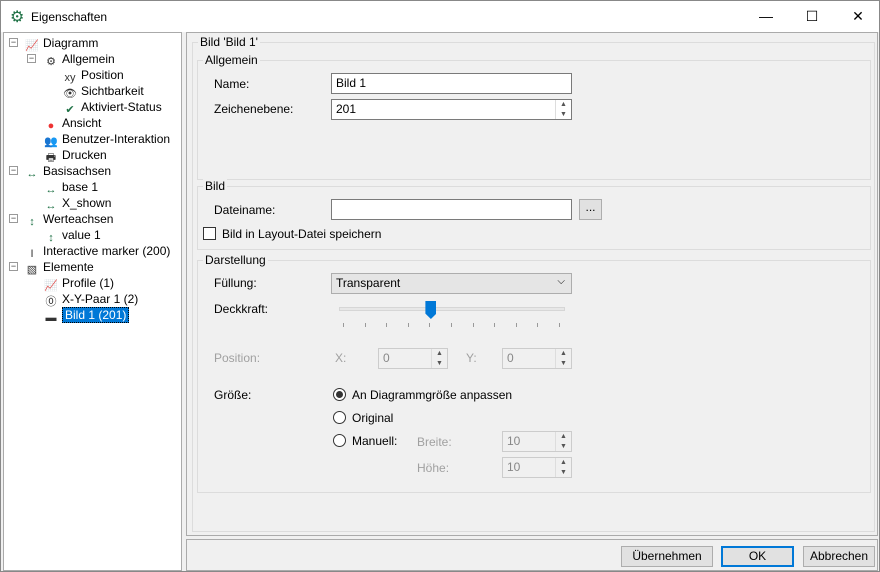  I want to click on spin-down-icon: ▼, so click(563, 115).